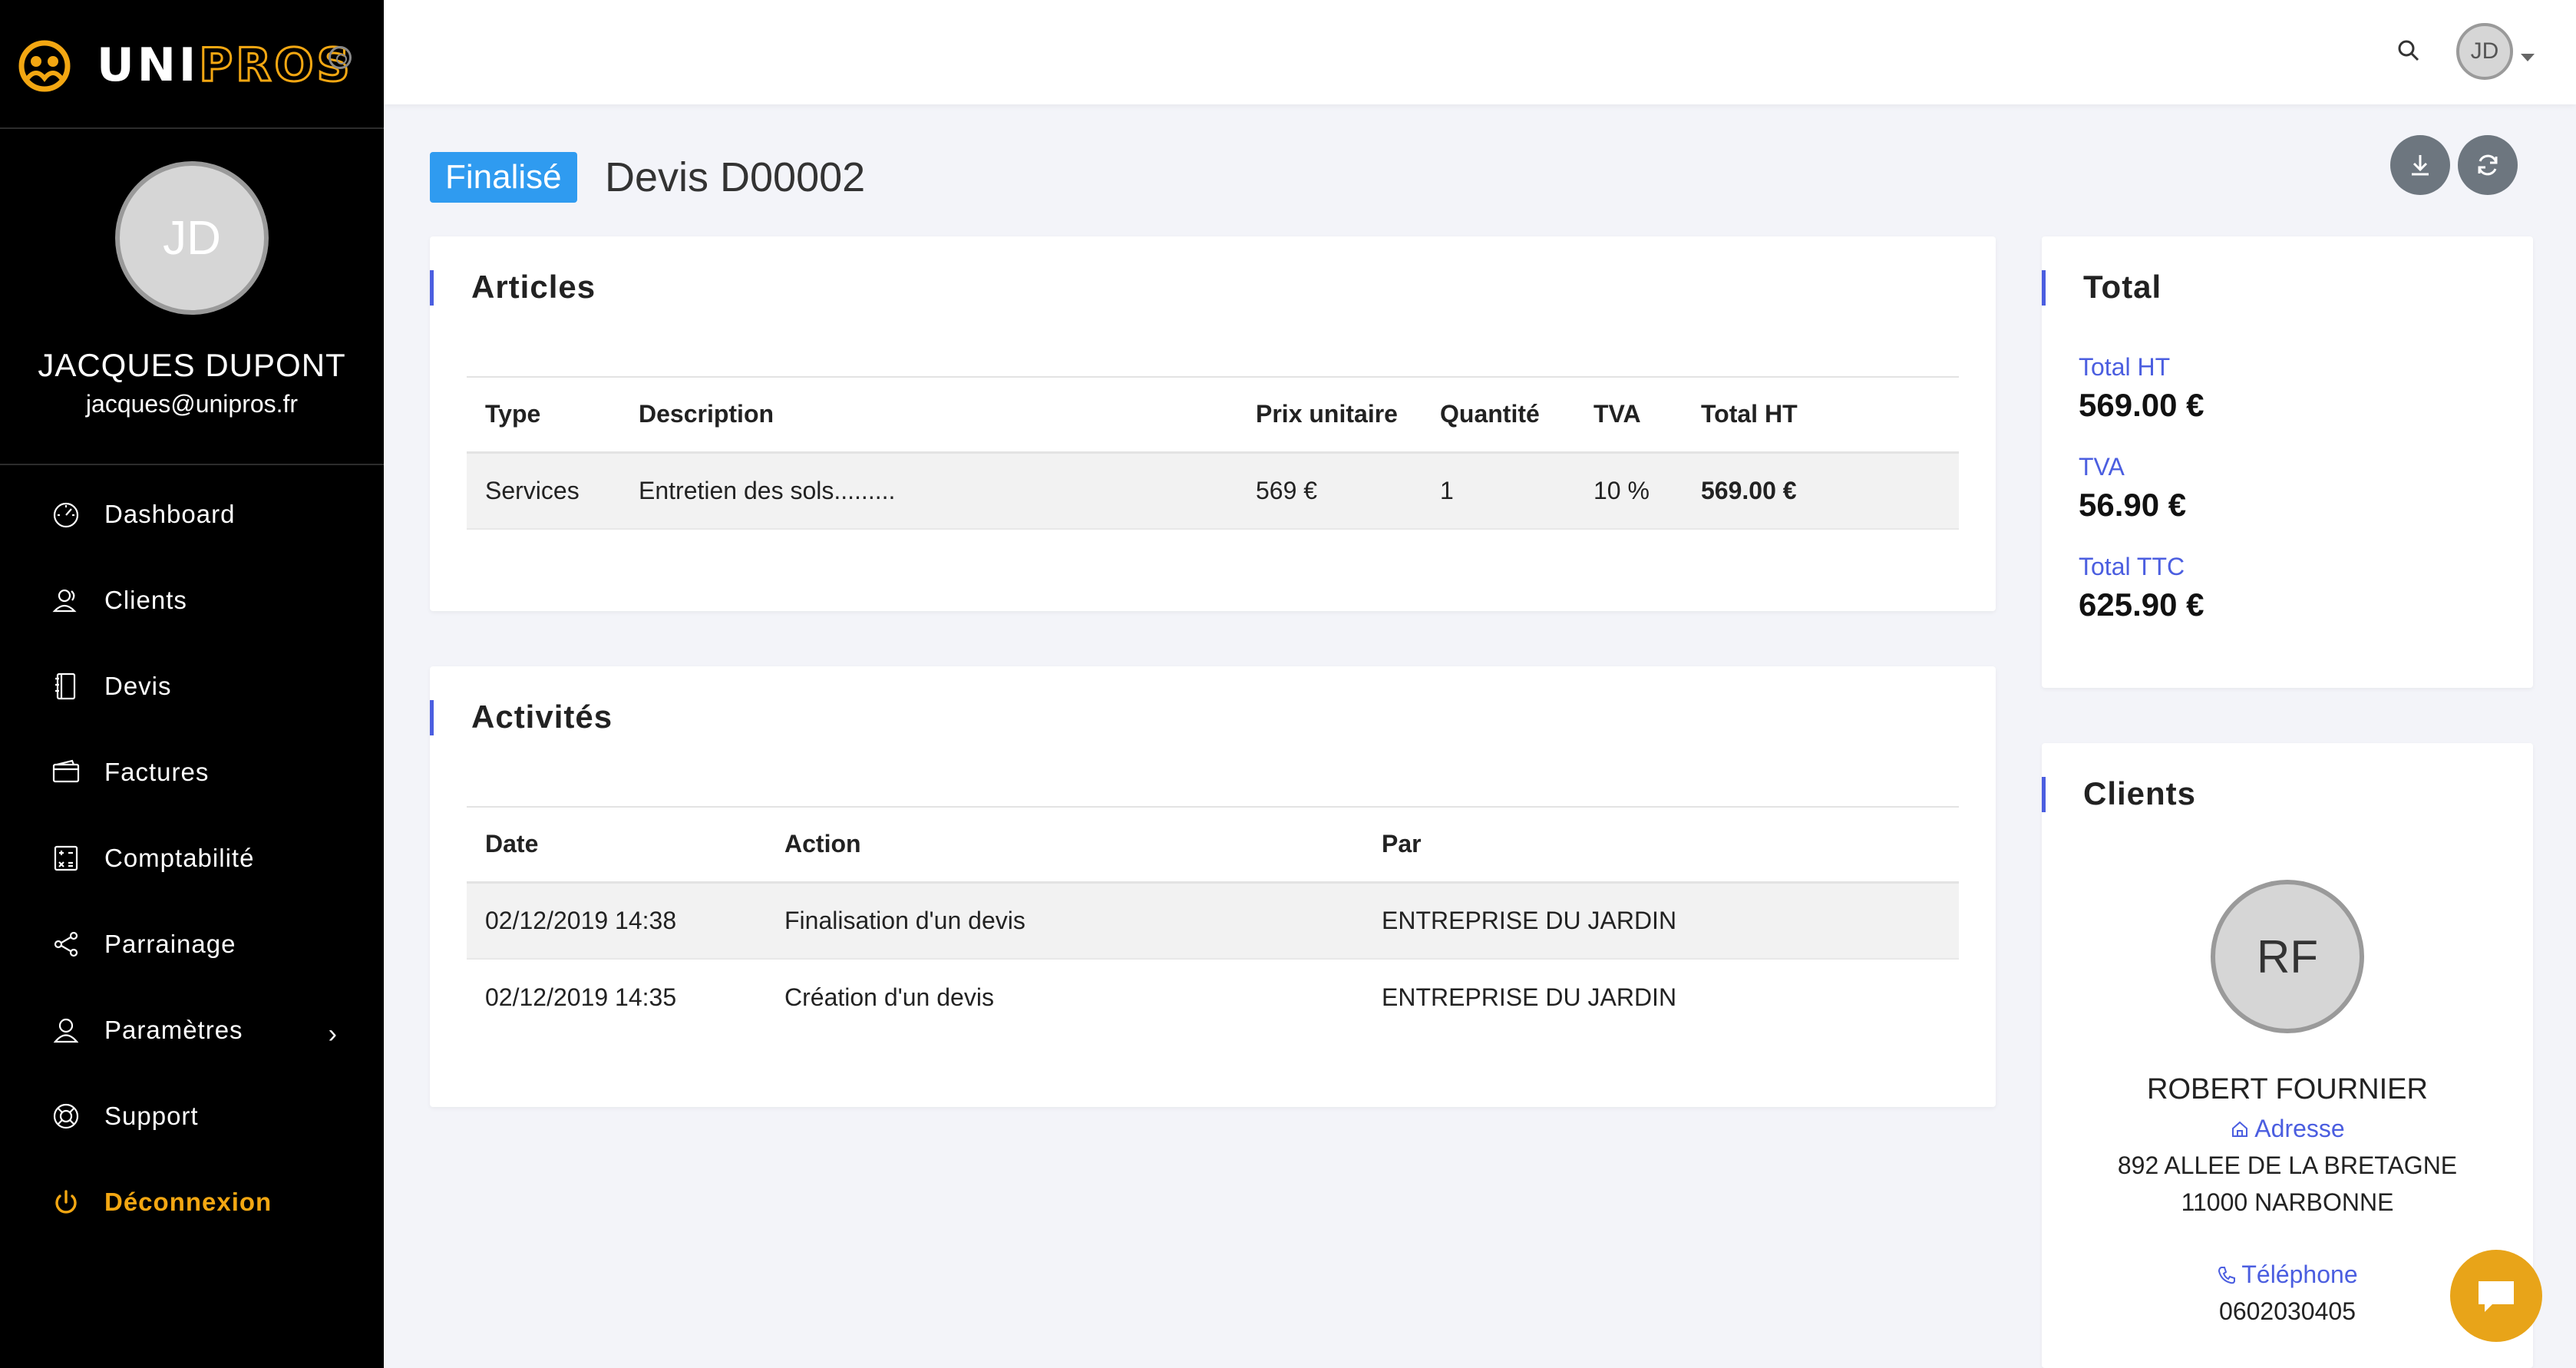  Describe the element at coordinates (170, 514) in the screenshot. I see `sidebar-item-label: Dashboard` at that location.